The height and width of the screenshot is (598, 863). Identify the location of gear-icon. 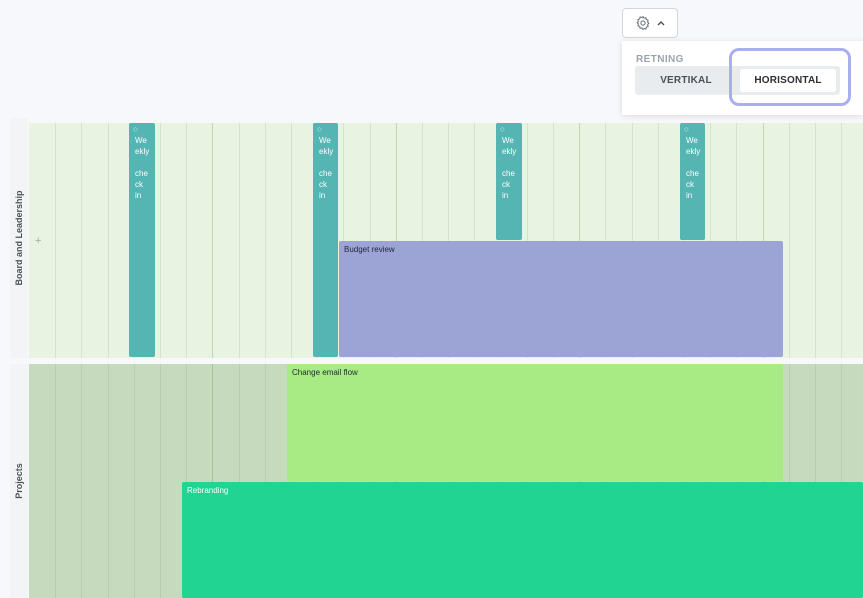
(643, 23).